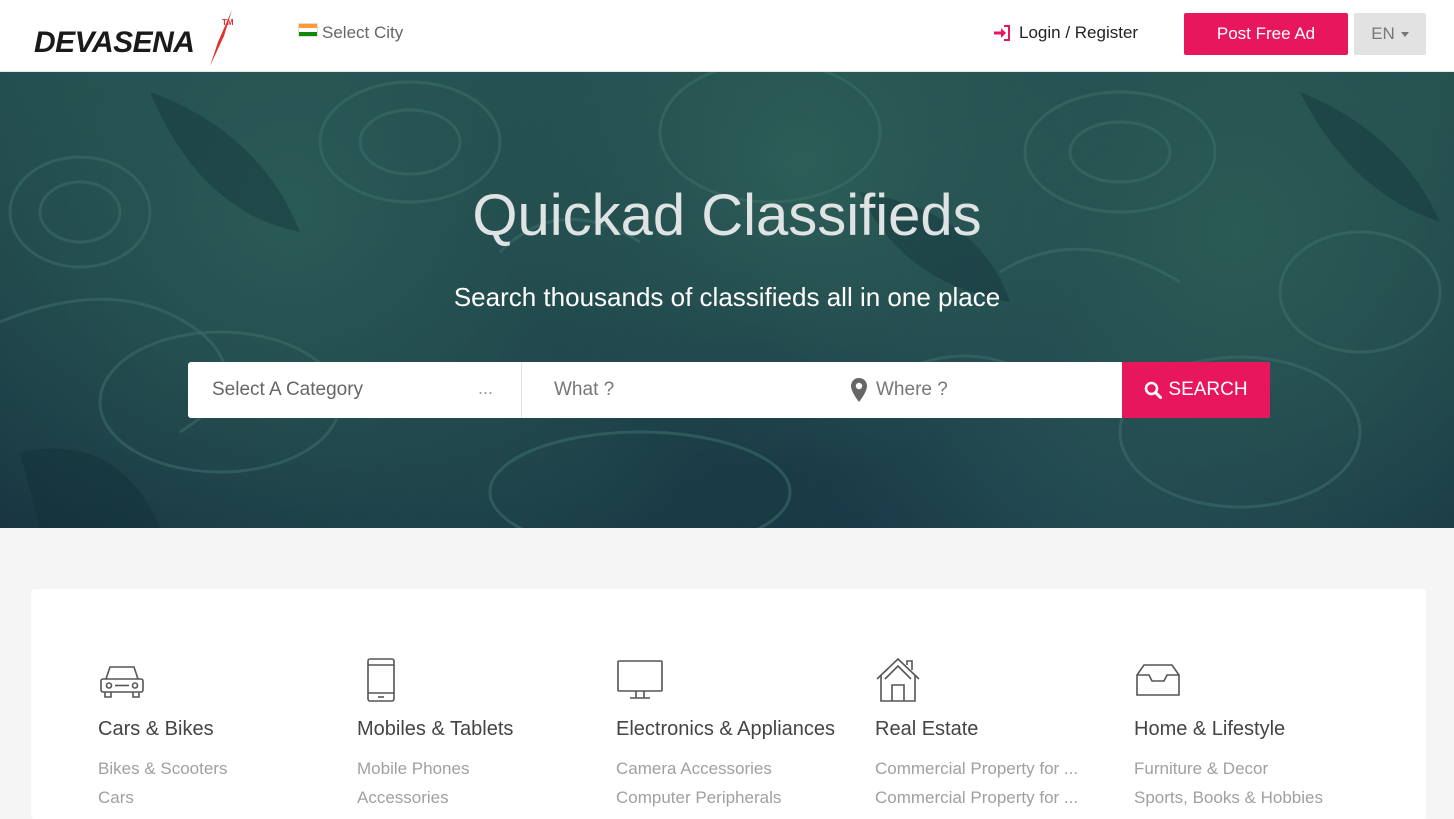 Image resolution: width=1454 pixels, height=819 pixels. Describe the element at coordinates (308, 30) in the screenshot. I see `india-flag-icon` at that location.